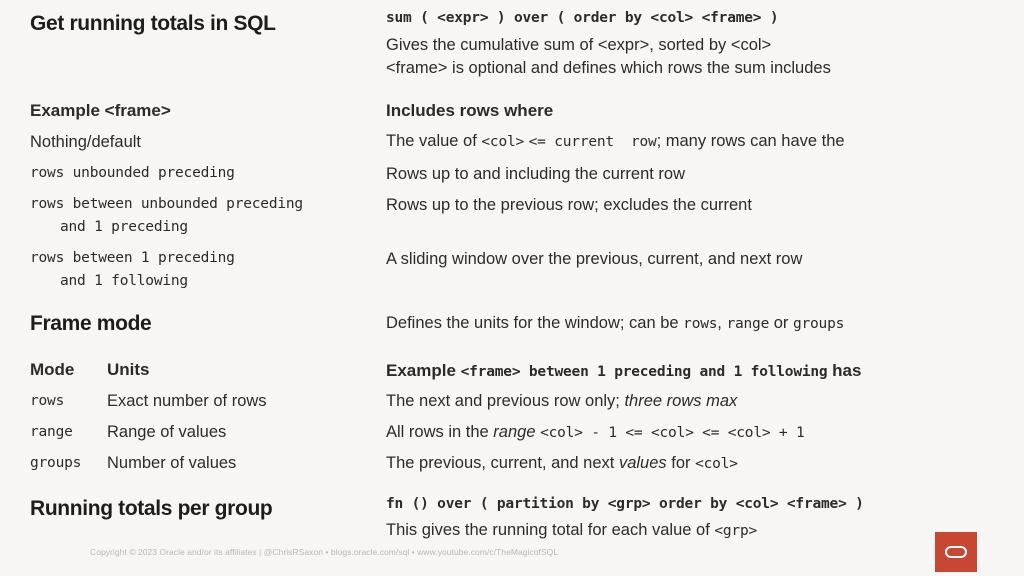  I want to click on mode-example-2-code: <col>, so click(716, 464).